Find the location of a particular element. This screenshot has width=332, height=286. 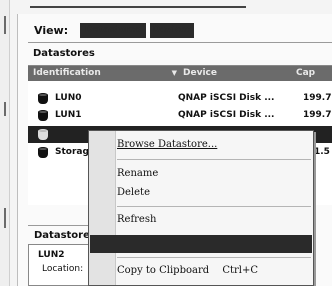

column-header-label: Device is located at coordinates (200, 73).